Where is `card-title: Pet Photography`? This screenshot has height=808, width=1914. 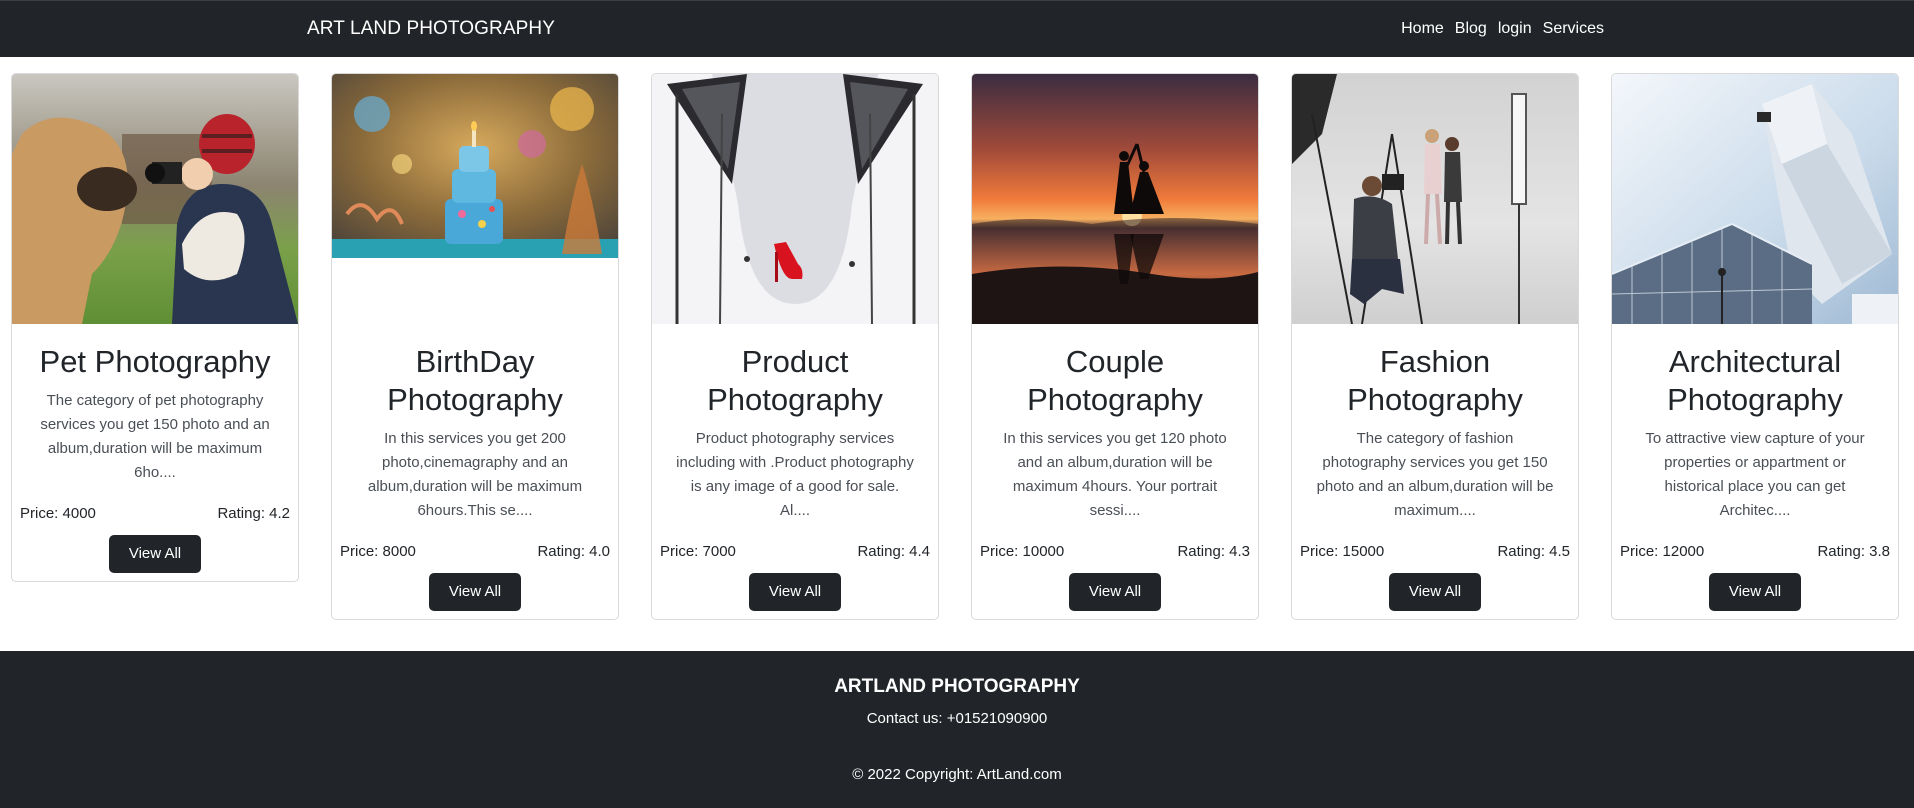 card-title: Pet Photography is located at coordinates (155, 361).